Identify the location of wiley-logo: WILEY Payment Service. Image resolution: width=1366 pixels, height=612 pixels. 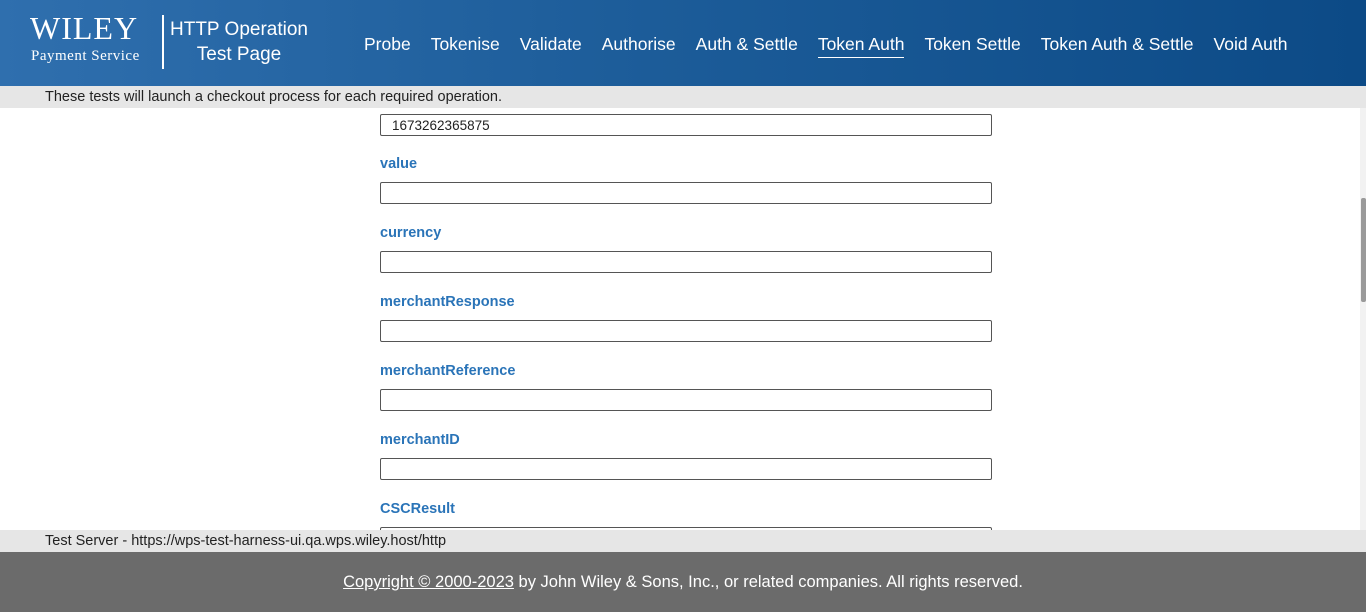
(92, 40).